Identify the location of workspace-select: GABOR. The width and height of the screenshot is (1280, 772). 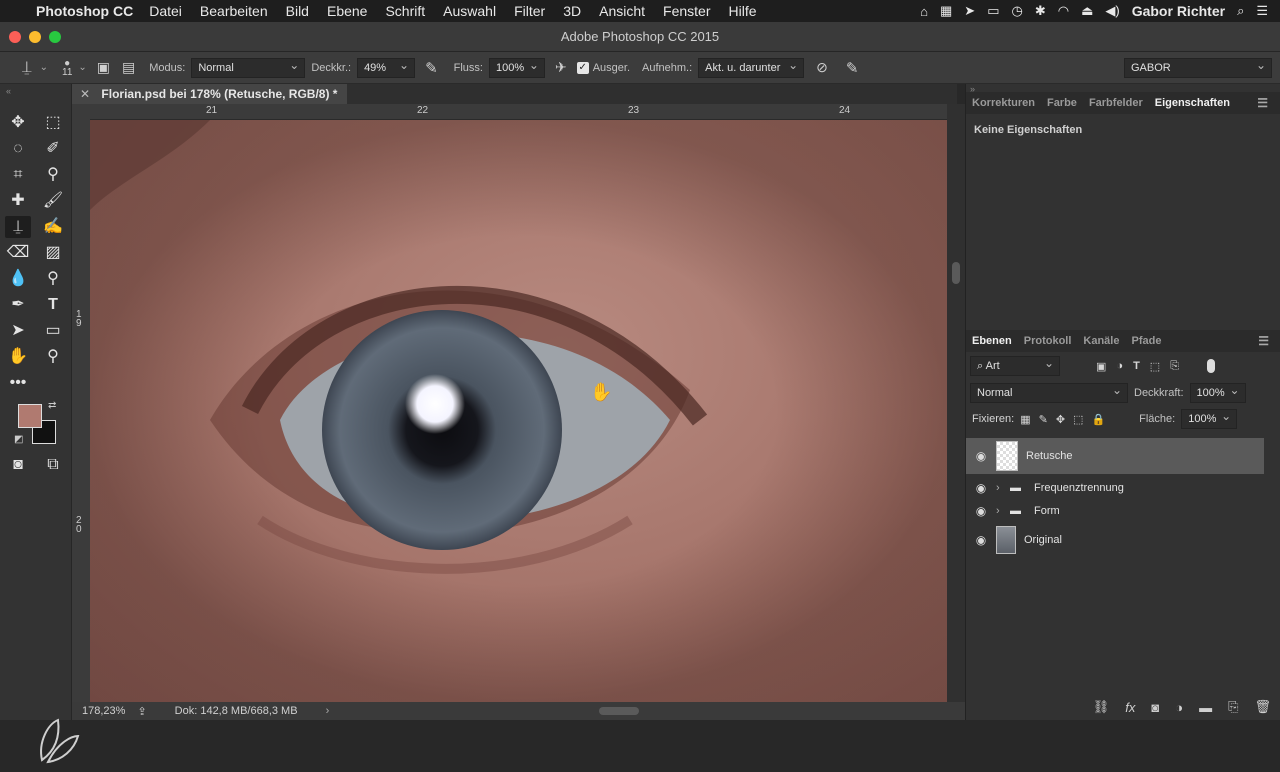
(1198, 67).